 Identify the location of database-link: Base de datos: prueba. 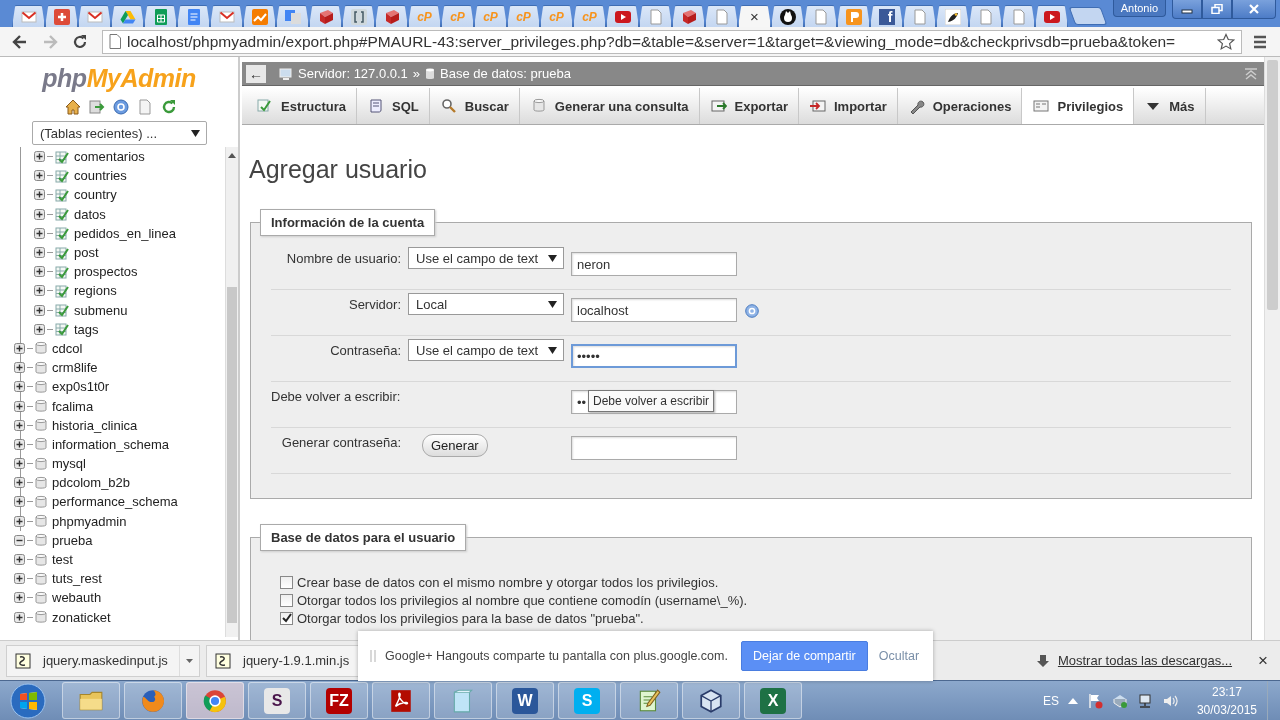
(505, 73).